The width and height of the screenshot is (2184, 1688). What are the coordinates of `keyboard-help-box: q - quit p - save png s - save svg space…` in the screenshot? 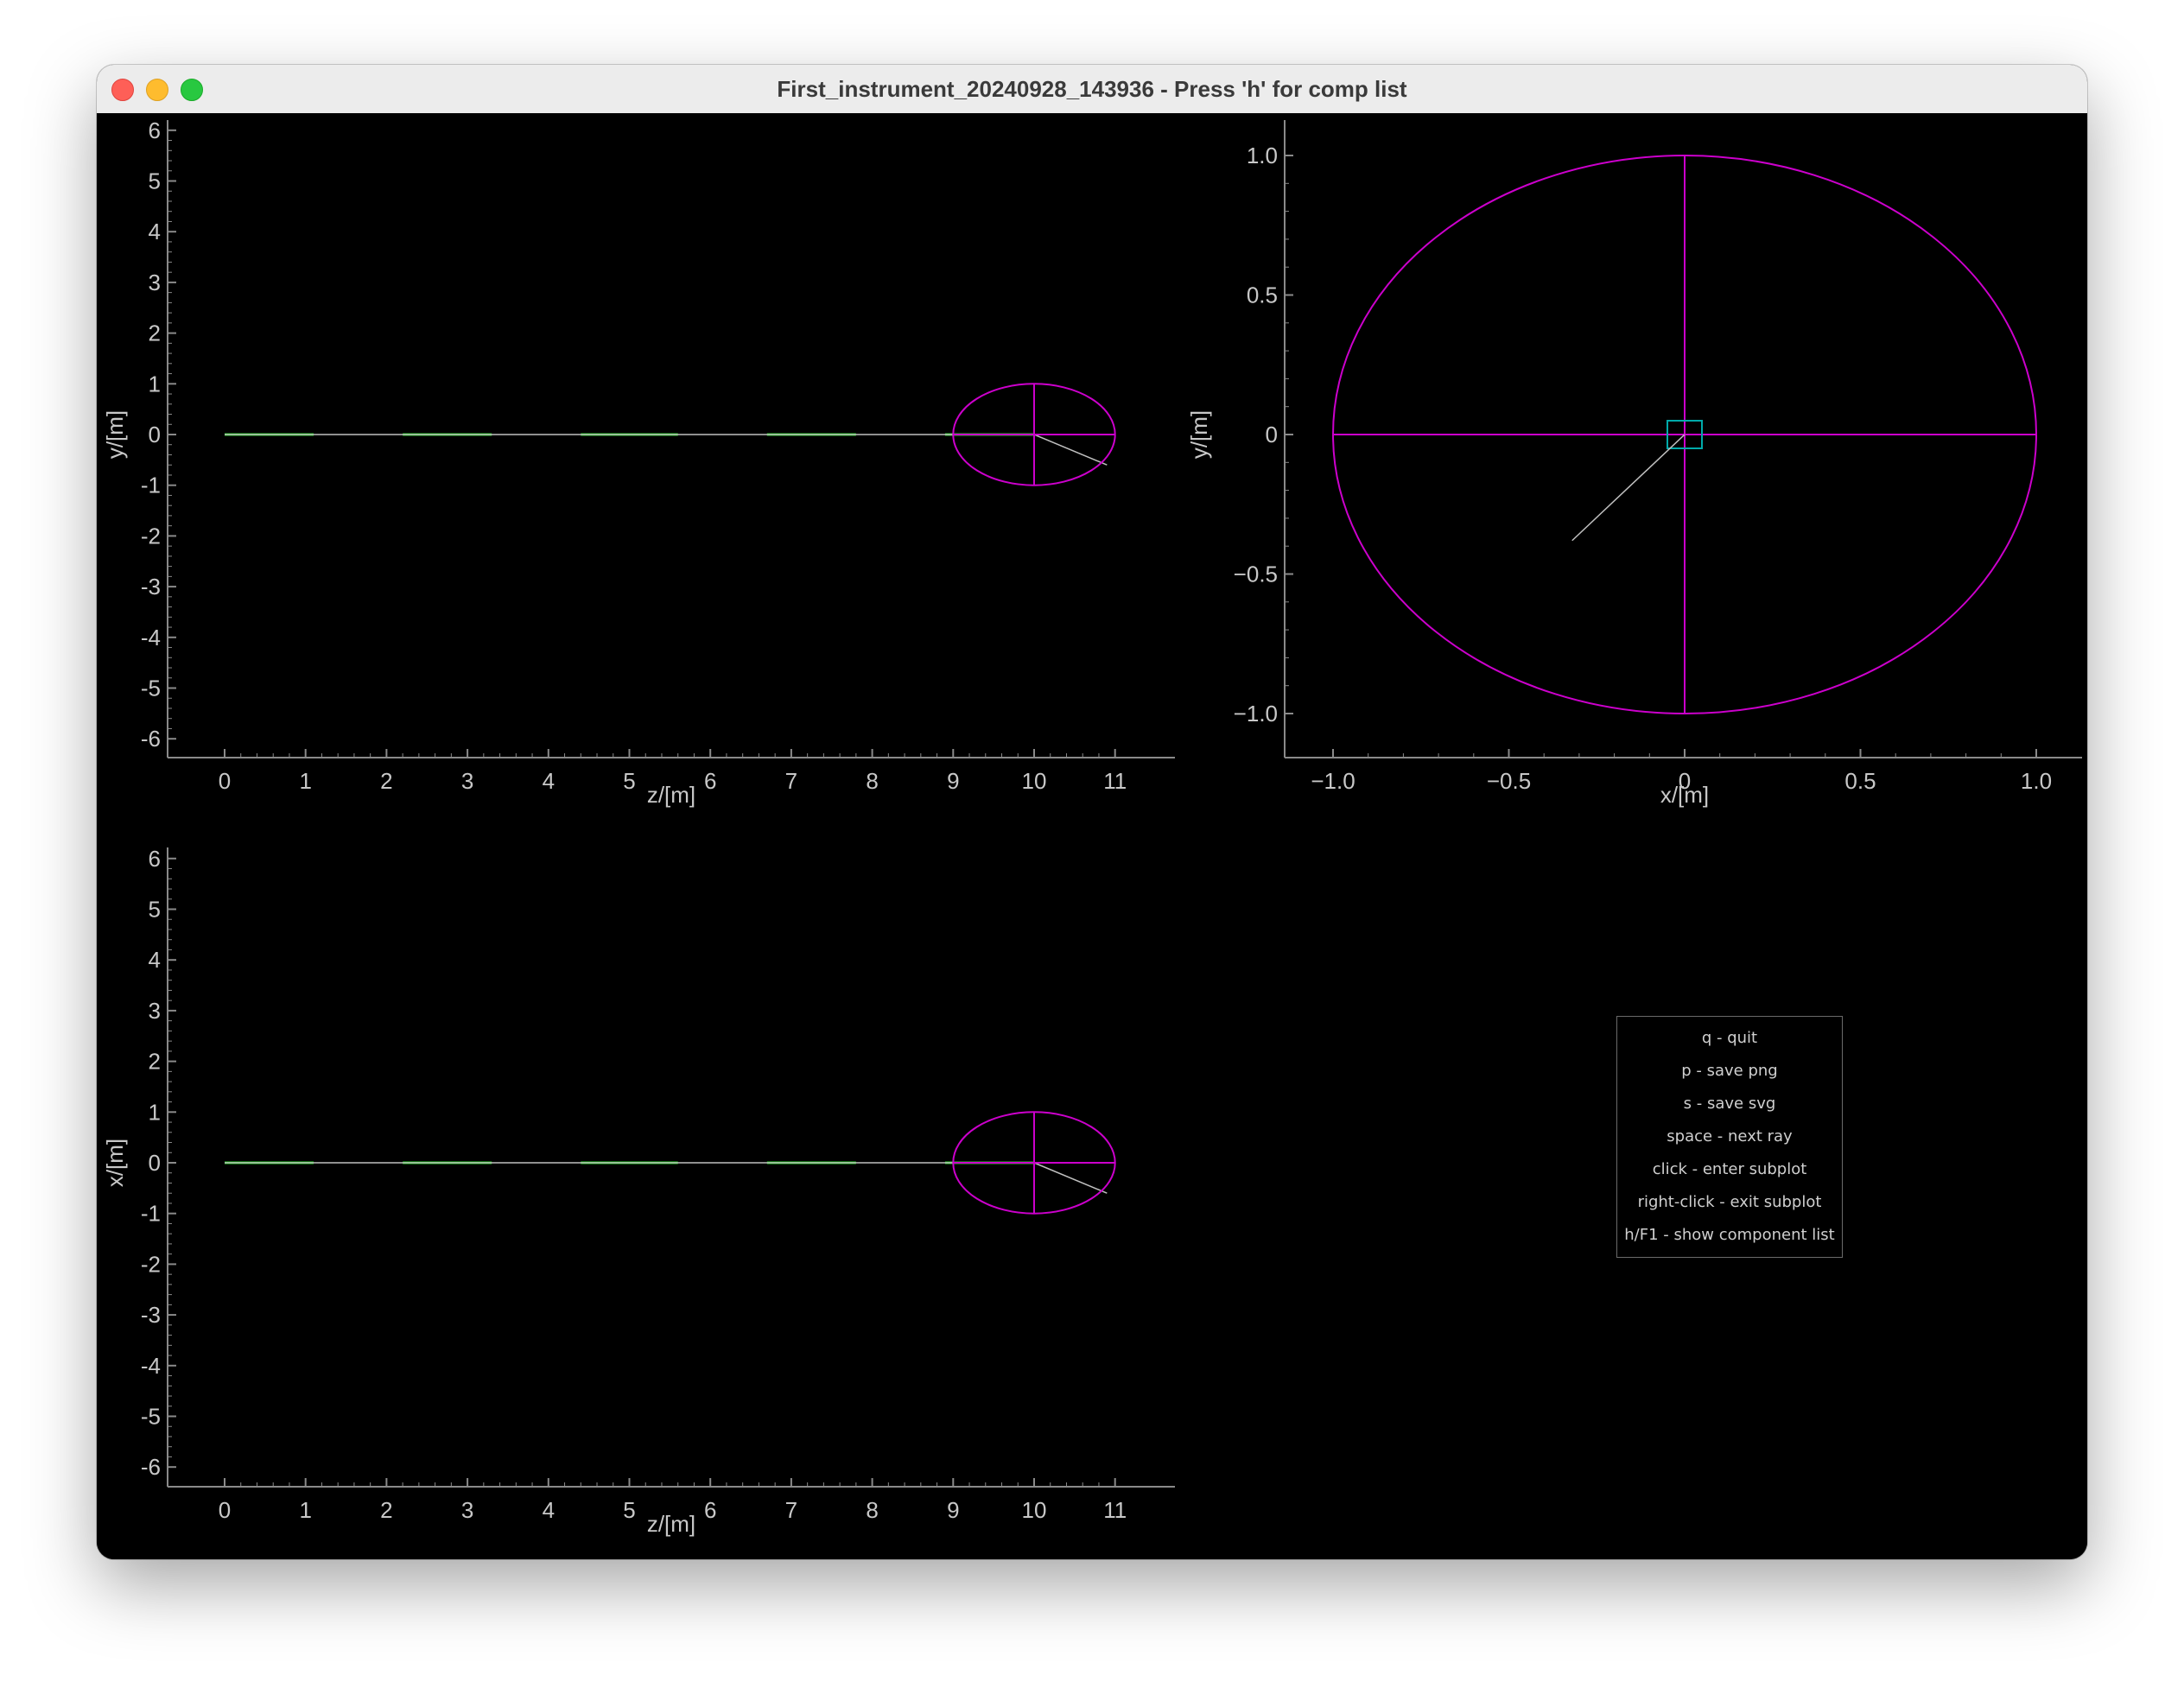 It's located at (1730, 1137).